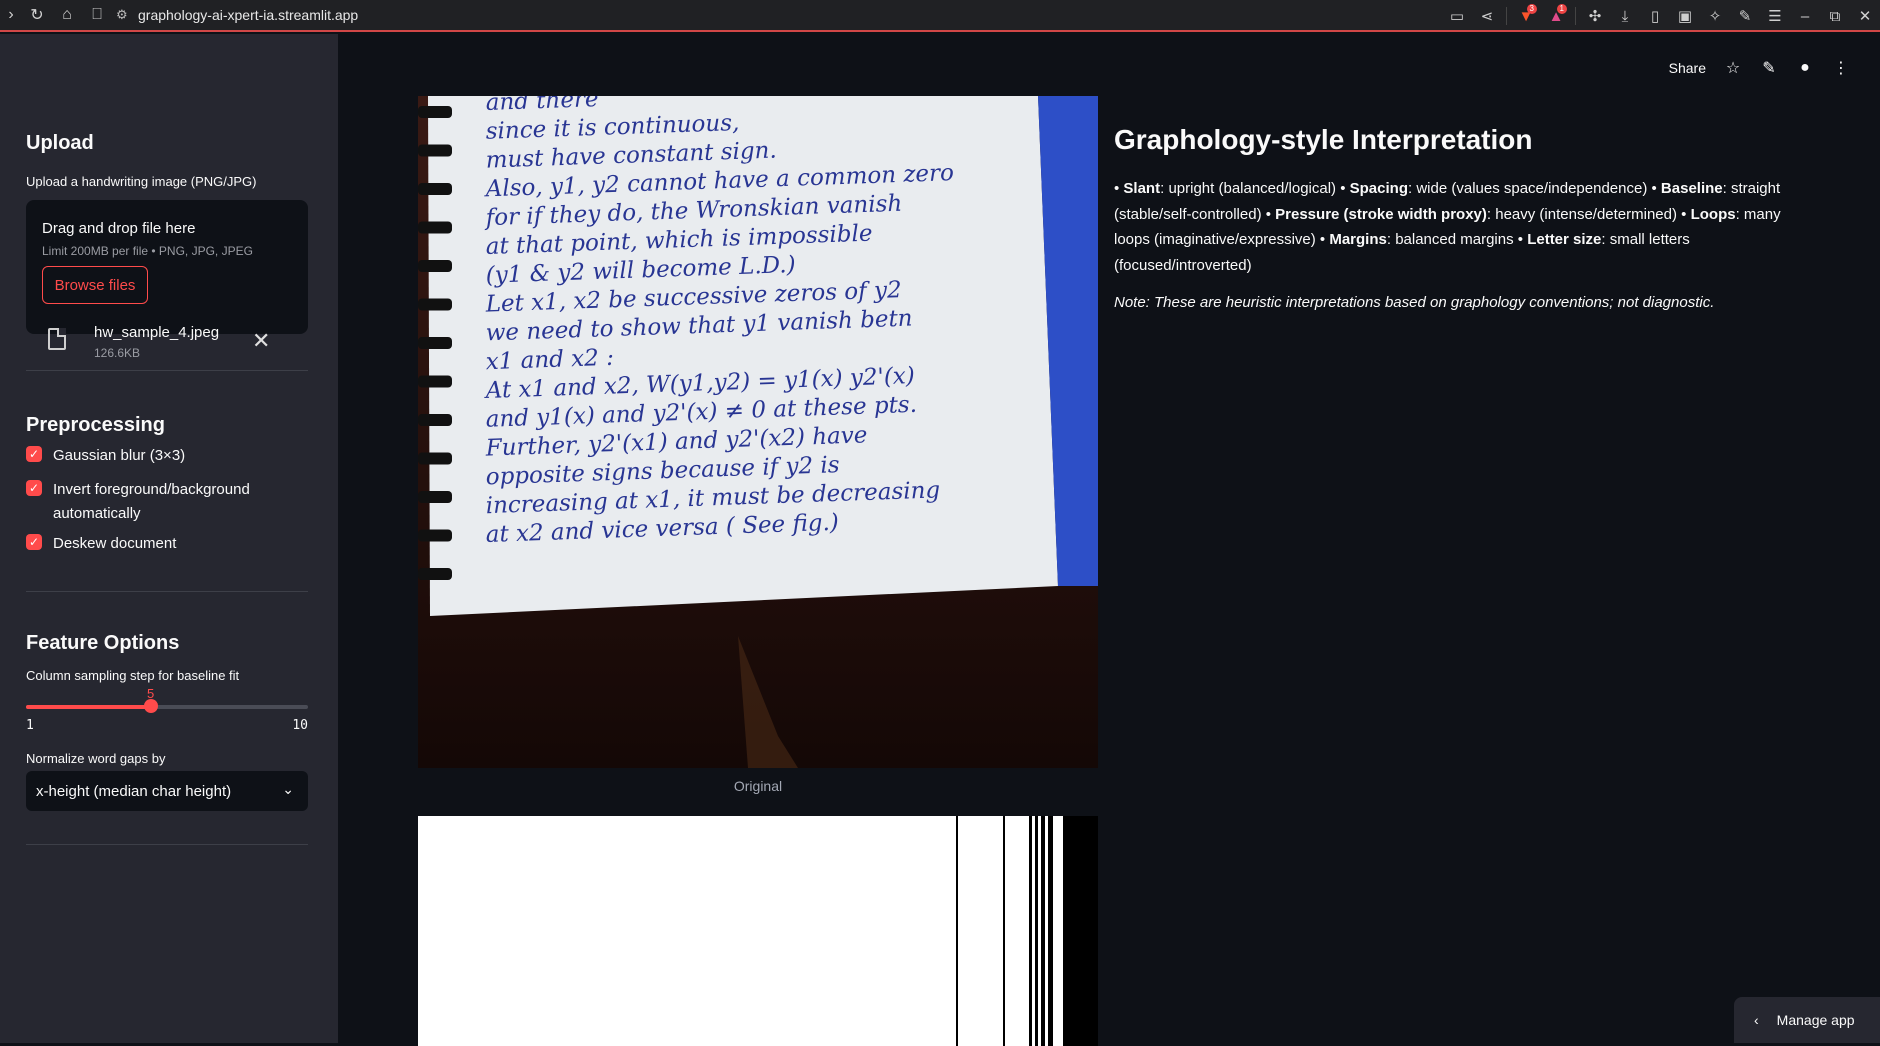 The image size is (1880, 1046). I want to click on trait-key: Loops, so click(1713, 214).